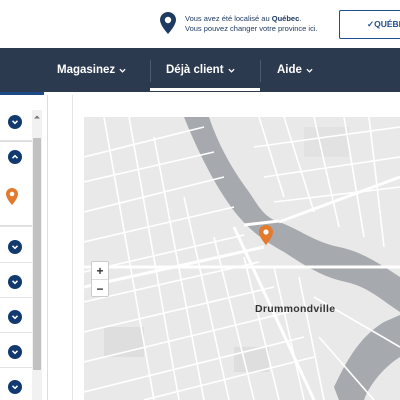 This screenshot has height=400, width=400. Describe the element at coordinates (100, 270) in the screenshot. I see `zoom-in-button: +` at that location.